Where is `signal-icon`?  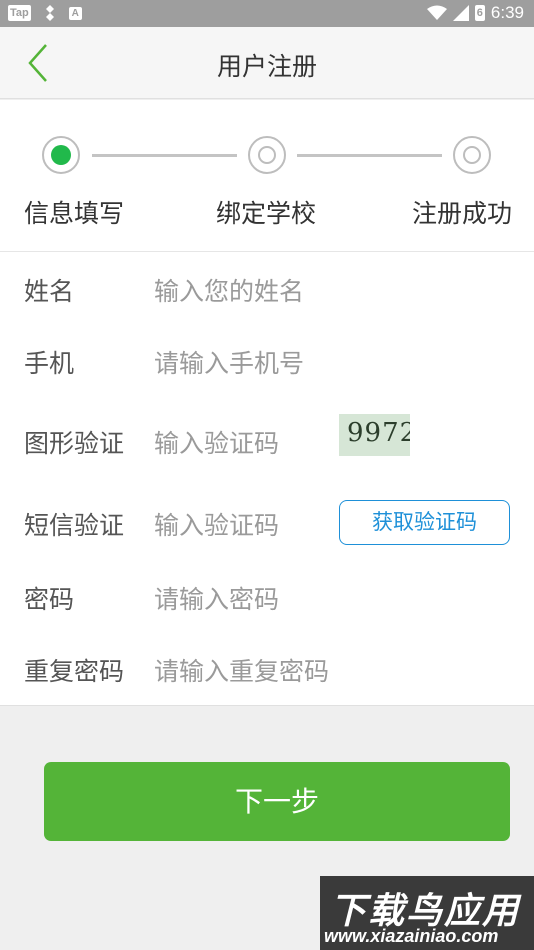
signal-icon is located at coordinates (460, 13).